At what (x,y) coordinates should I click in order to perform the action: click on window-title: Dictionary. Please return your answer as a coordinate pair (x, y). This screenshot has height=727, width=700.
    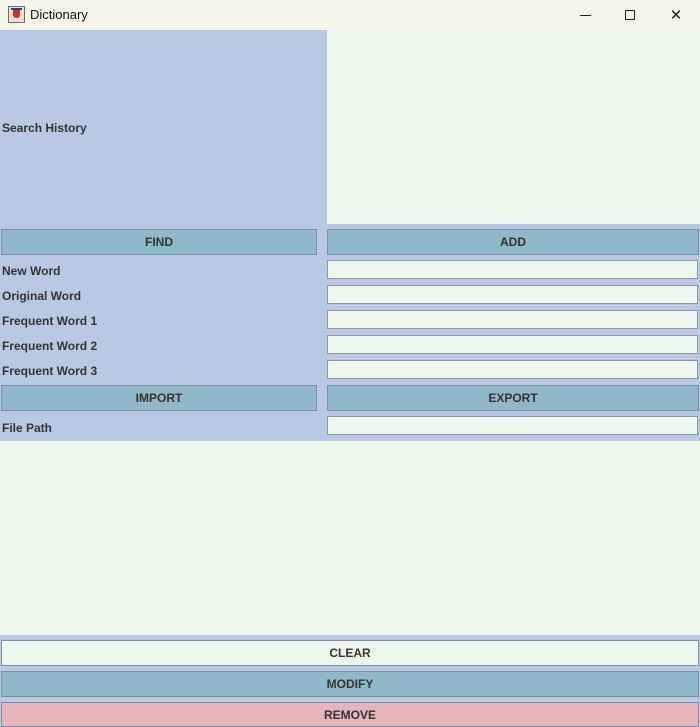
    Looking at the image, I should click on (59, 14).